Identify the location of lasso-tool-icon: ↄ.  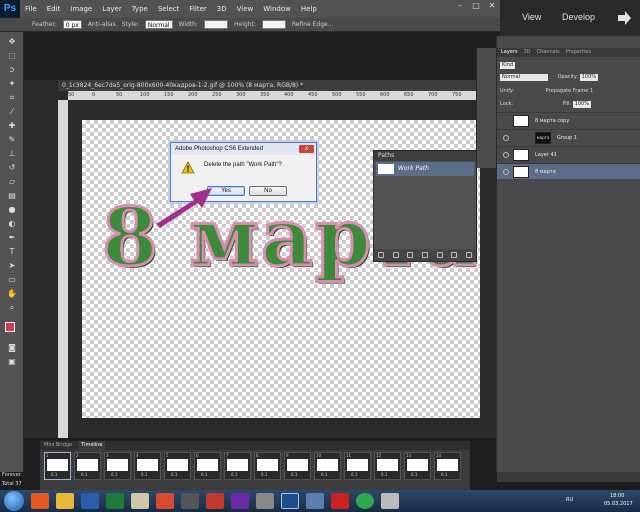
(12, 69).